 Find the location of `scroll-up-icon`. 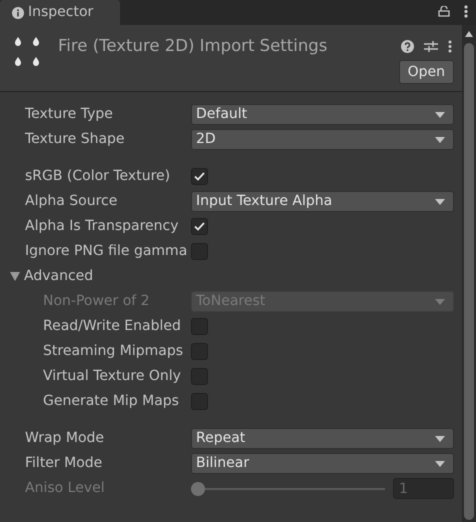

scroll-up-icon is located at coordinates (469, 34).